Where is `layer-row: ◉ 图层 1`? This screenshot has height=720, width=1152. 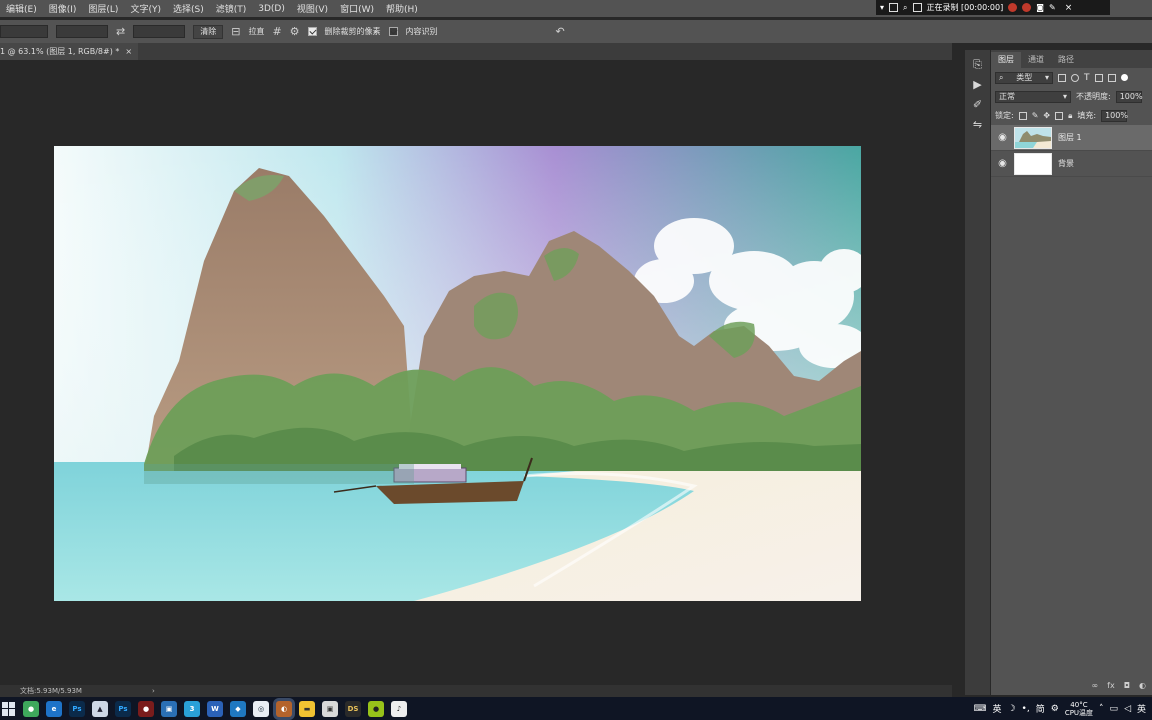
layer-row: ◉ 图层 1 is located at coordinates (1071, 138).